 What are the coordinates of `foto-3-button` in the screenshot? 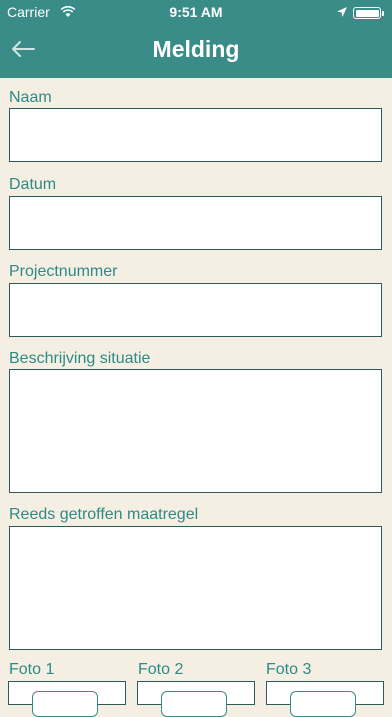 It's located at (323, 704).